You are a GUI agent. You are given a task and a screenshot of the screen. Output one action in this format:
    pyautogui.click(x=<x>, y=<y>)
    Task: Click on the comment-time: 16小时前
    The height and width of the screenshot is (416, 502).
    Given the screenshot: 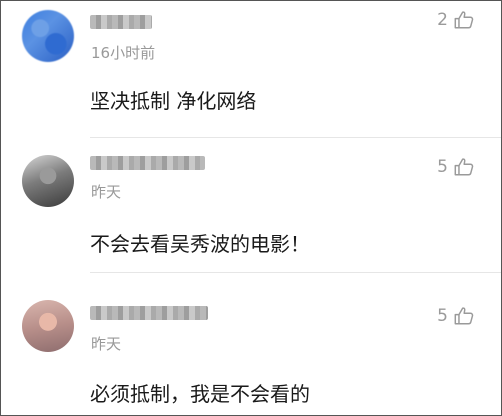 What is the action you would take?
    pyautogui.click(x=123, y=53)
    